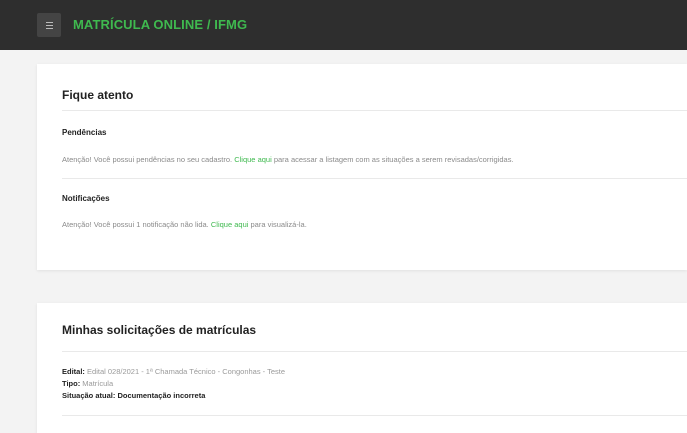 Image resolution: width=687 pixels, height=433 pixels. I want to click on tipo-label: Tipo:, so click(71, 383).